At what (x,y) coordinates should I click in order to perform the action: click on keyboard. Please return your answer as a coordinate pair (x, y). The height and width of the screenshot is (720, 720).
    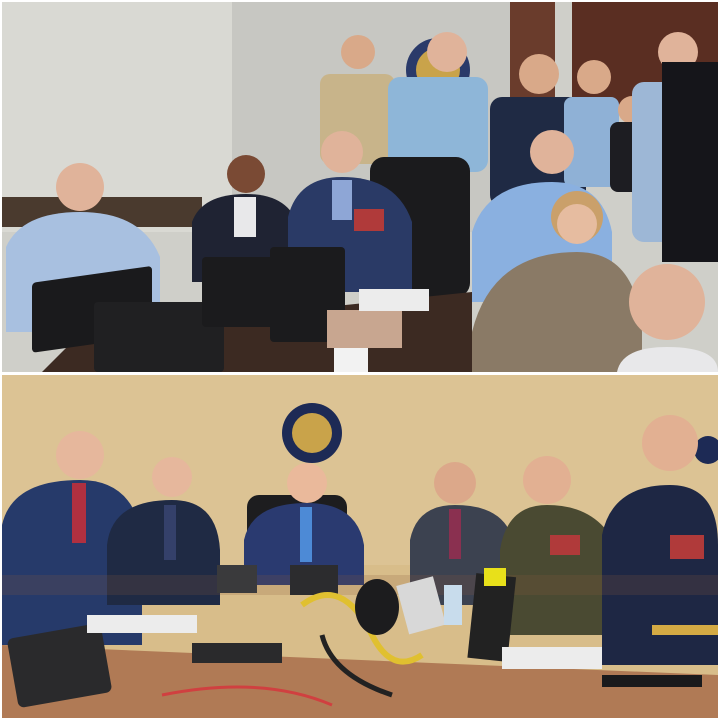
    Looking at the image, I should click on (237, 653).